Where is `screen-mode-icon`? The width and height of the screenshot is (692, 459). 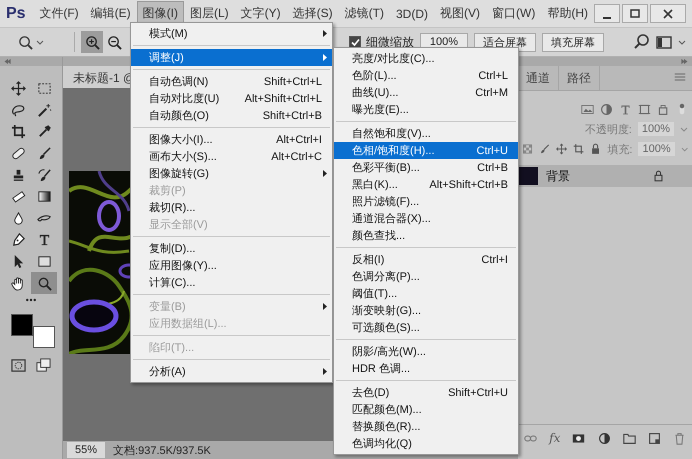 screen-mode-icon is located at coordinates (43, 365).